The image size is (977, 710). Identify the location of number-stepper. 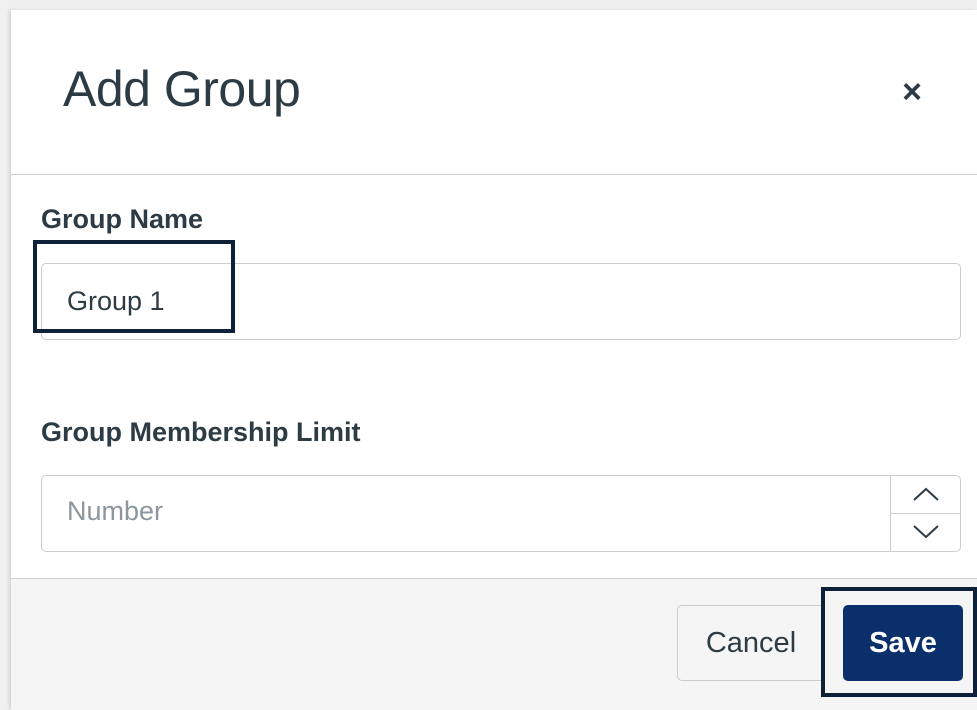
(925, 513).